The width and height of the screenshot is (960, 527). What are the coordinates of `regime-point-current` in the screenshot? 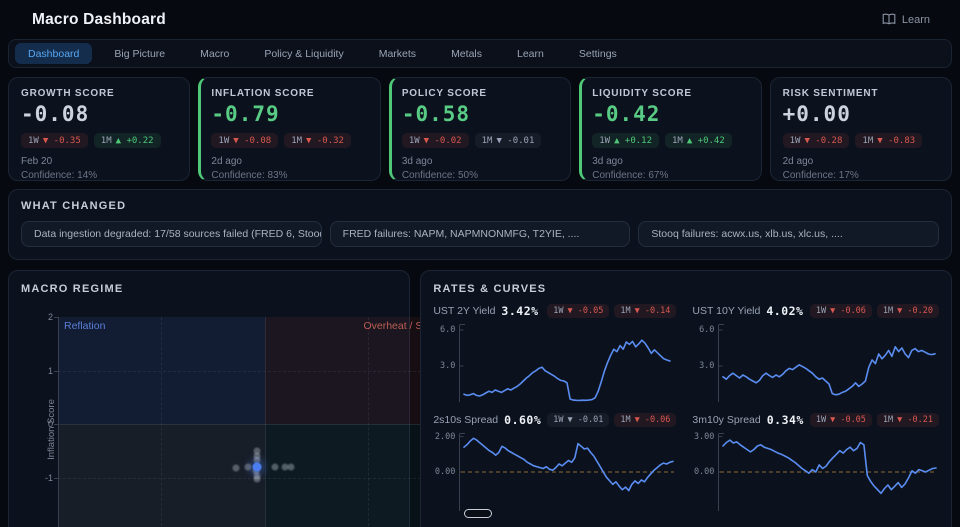 It's located at (257, 467).